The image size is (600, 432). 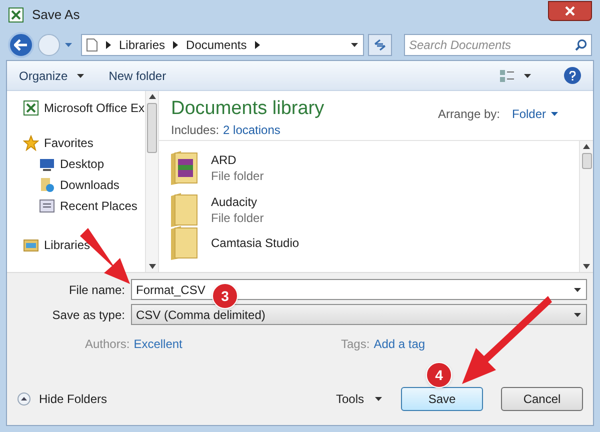 What do you see at coordinates (142, 45) in the screenshot?
I see `breadcrumb: Libraries` at bounding box center [142, 45].